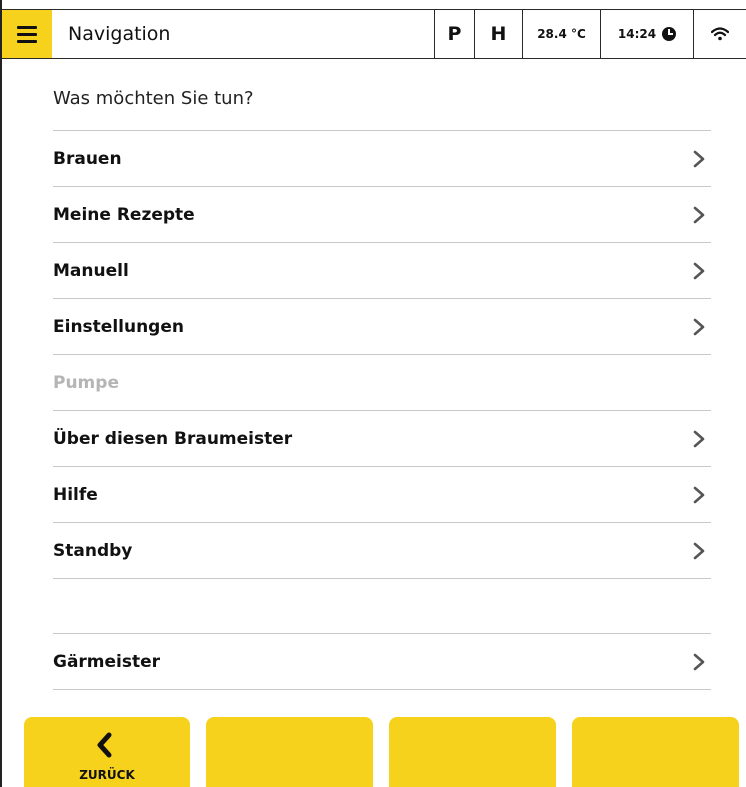  I want to click on wifi-icon, so click(720, 34).